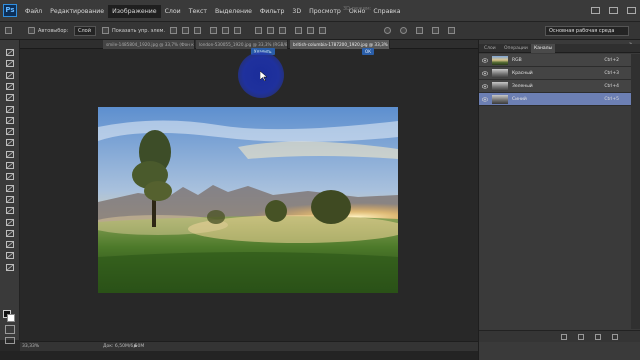  I want to click on 3d-slide-icon, so click(435, 30).